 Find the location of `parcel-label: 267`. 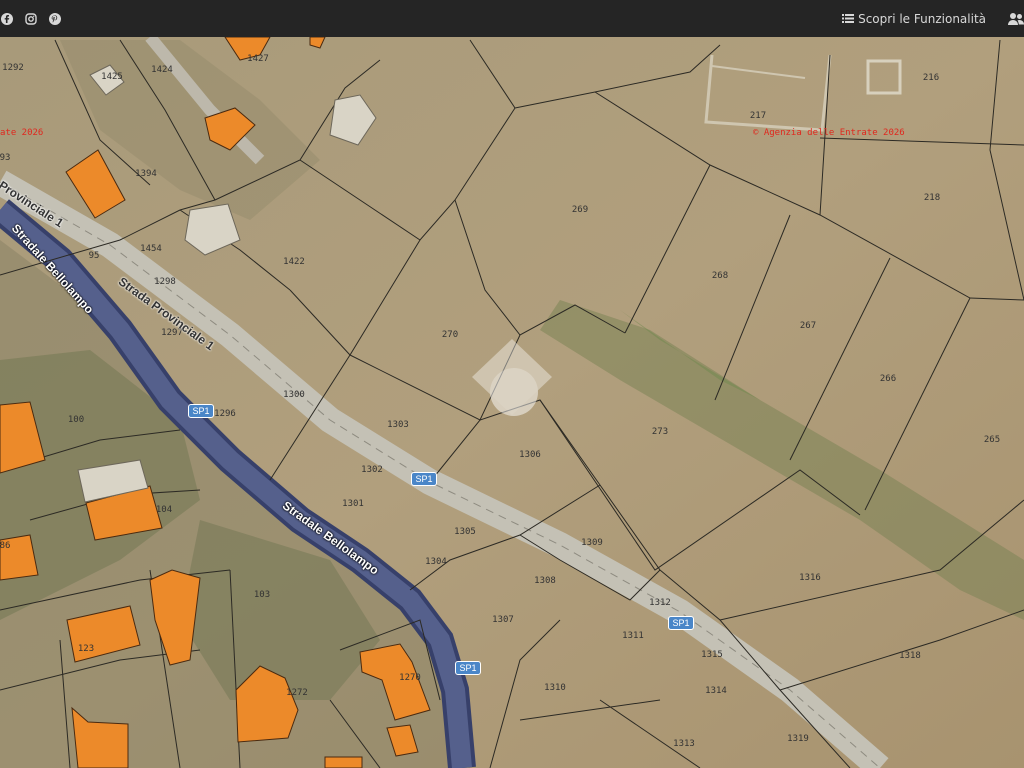

parcel-label: 267 is located at coordinates (808, 326).